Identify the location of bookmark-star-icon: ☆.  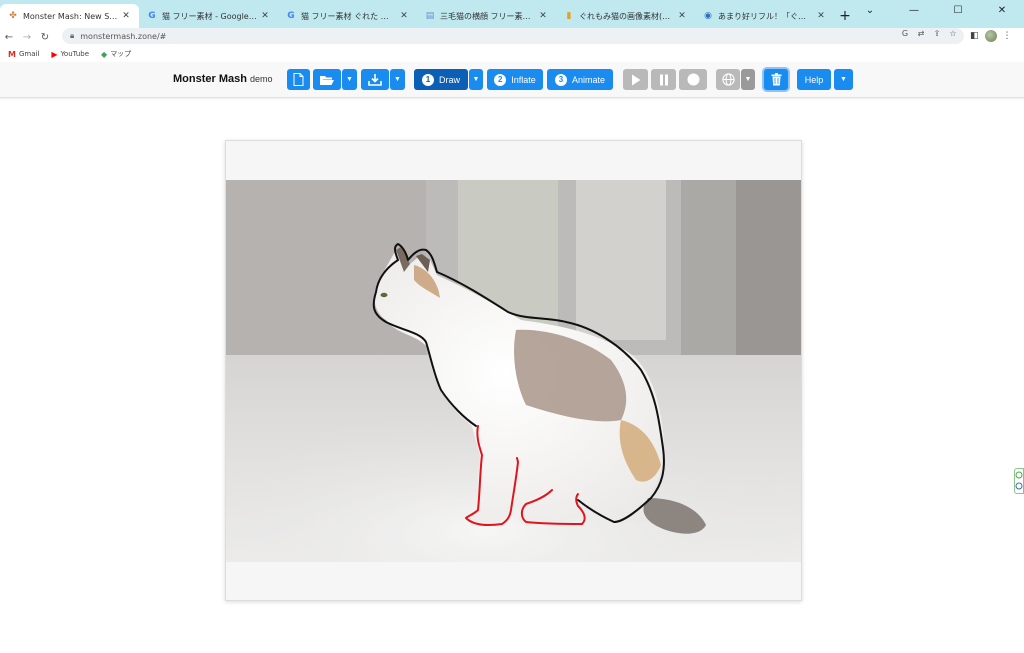
(953, 33).